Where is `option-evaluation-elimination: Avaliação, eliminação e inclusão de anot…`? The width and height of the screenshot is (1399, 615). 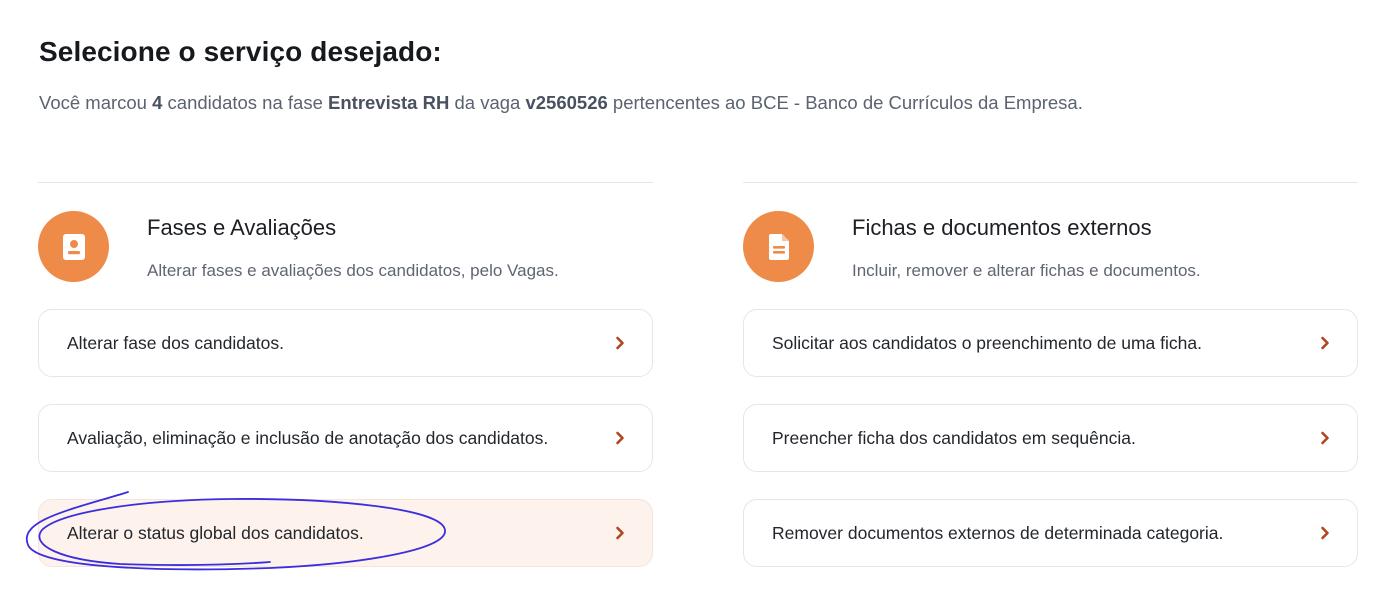 option-evaluation-elimination: Avaliação, eliminação e inclusão de anot… is located at coordinates (345, 438).